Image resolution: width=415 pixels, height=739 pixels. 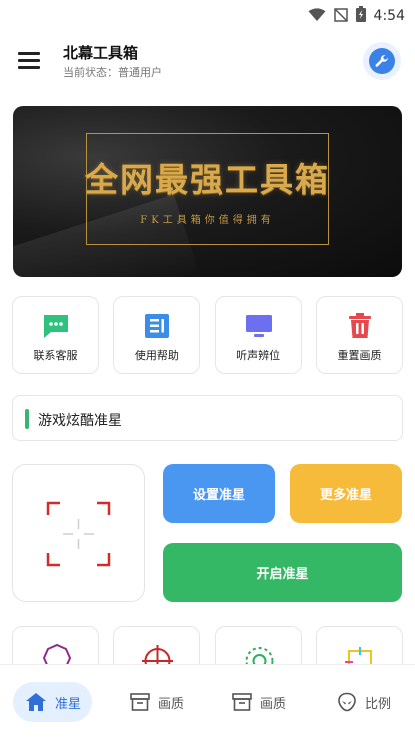 What do you see at coordinates (27, 419) in the screenshot?
I see `accent-bar` at bounding box center [27, 419].